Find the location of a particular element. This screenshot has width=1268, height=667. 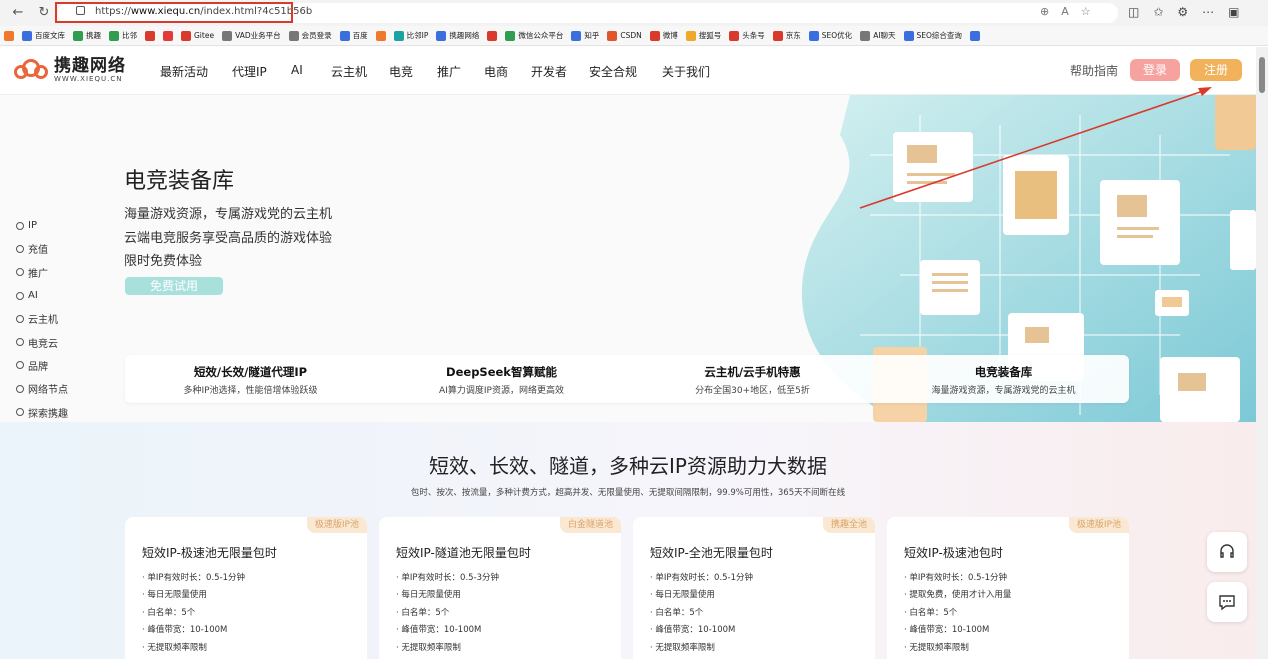

bookmark-item: Gitee is located at coordinates (197, 35).